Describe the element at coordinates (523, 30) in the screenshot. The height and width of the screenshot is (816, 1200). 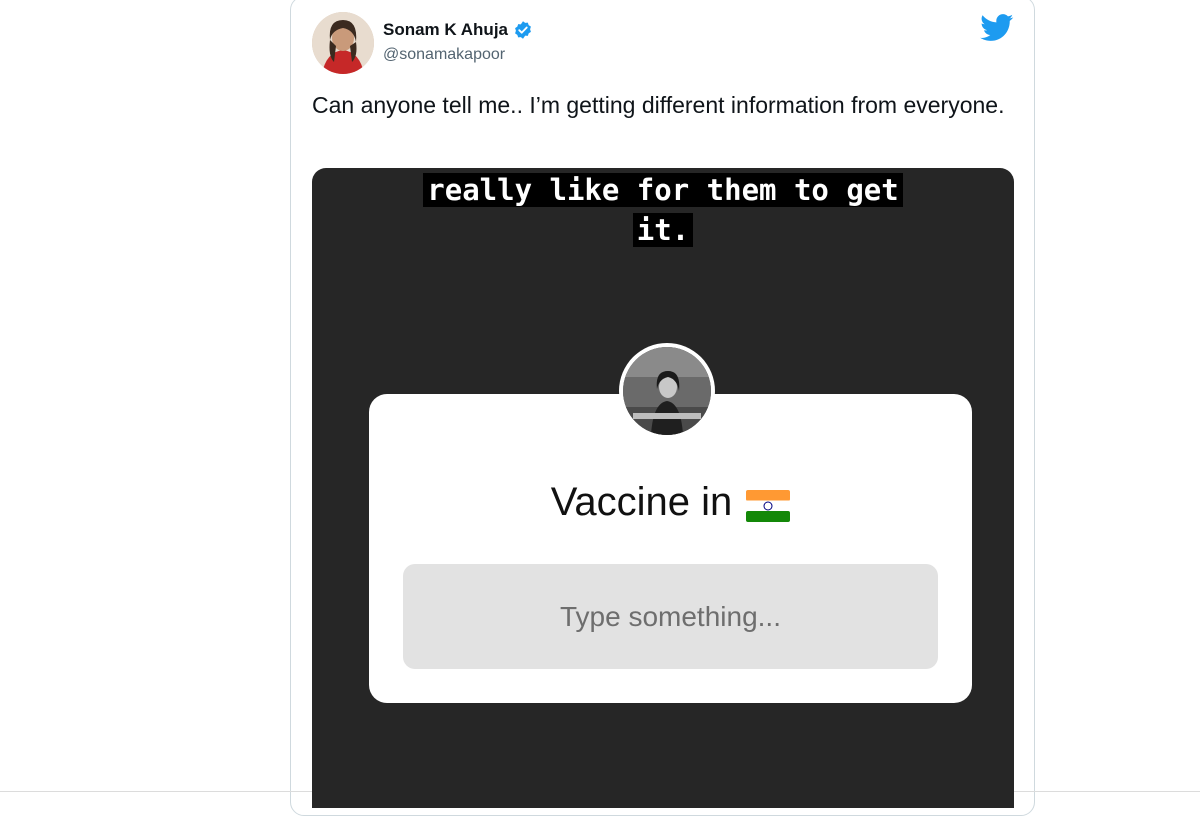
I see `verified-badge-icon` at that location.